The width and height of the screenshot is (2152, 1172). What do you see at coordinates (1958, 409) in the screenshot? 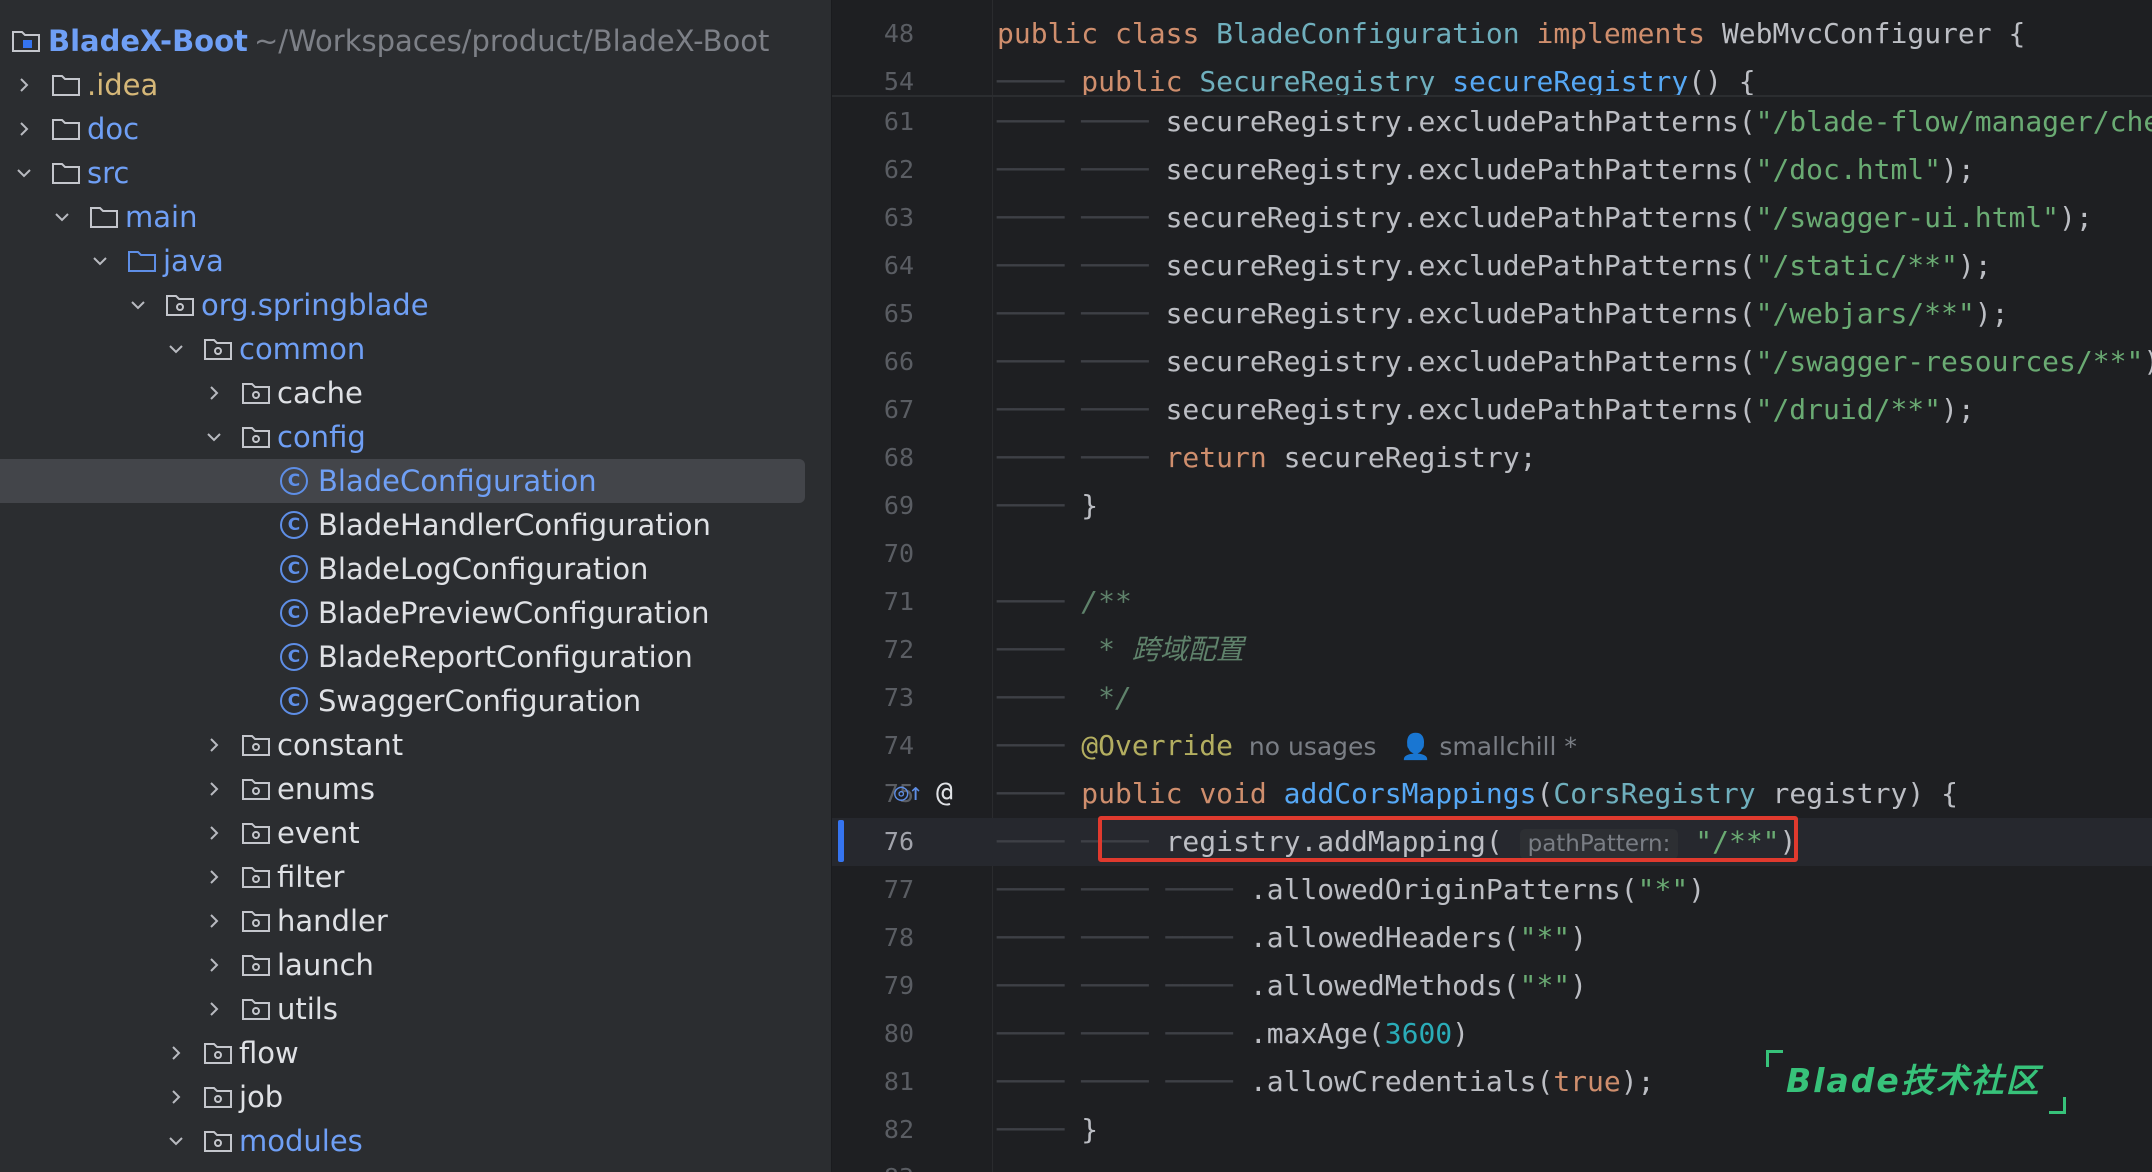
I see `code-token: );` at bounding box center [1958, 409].